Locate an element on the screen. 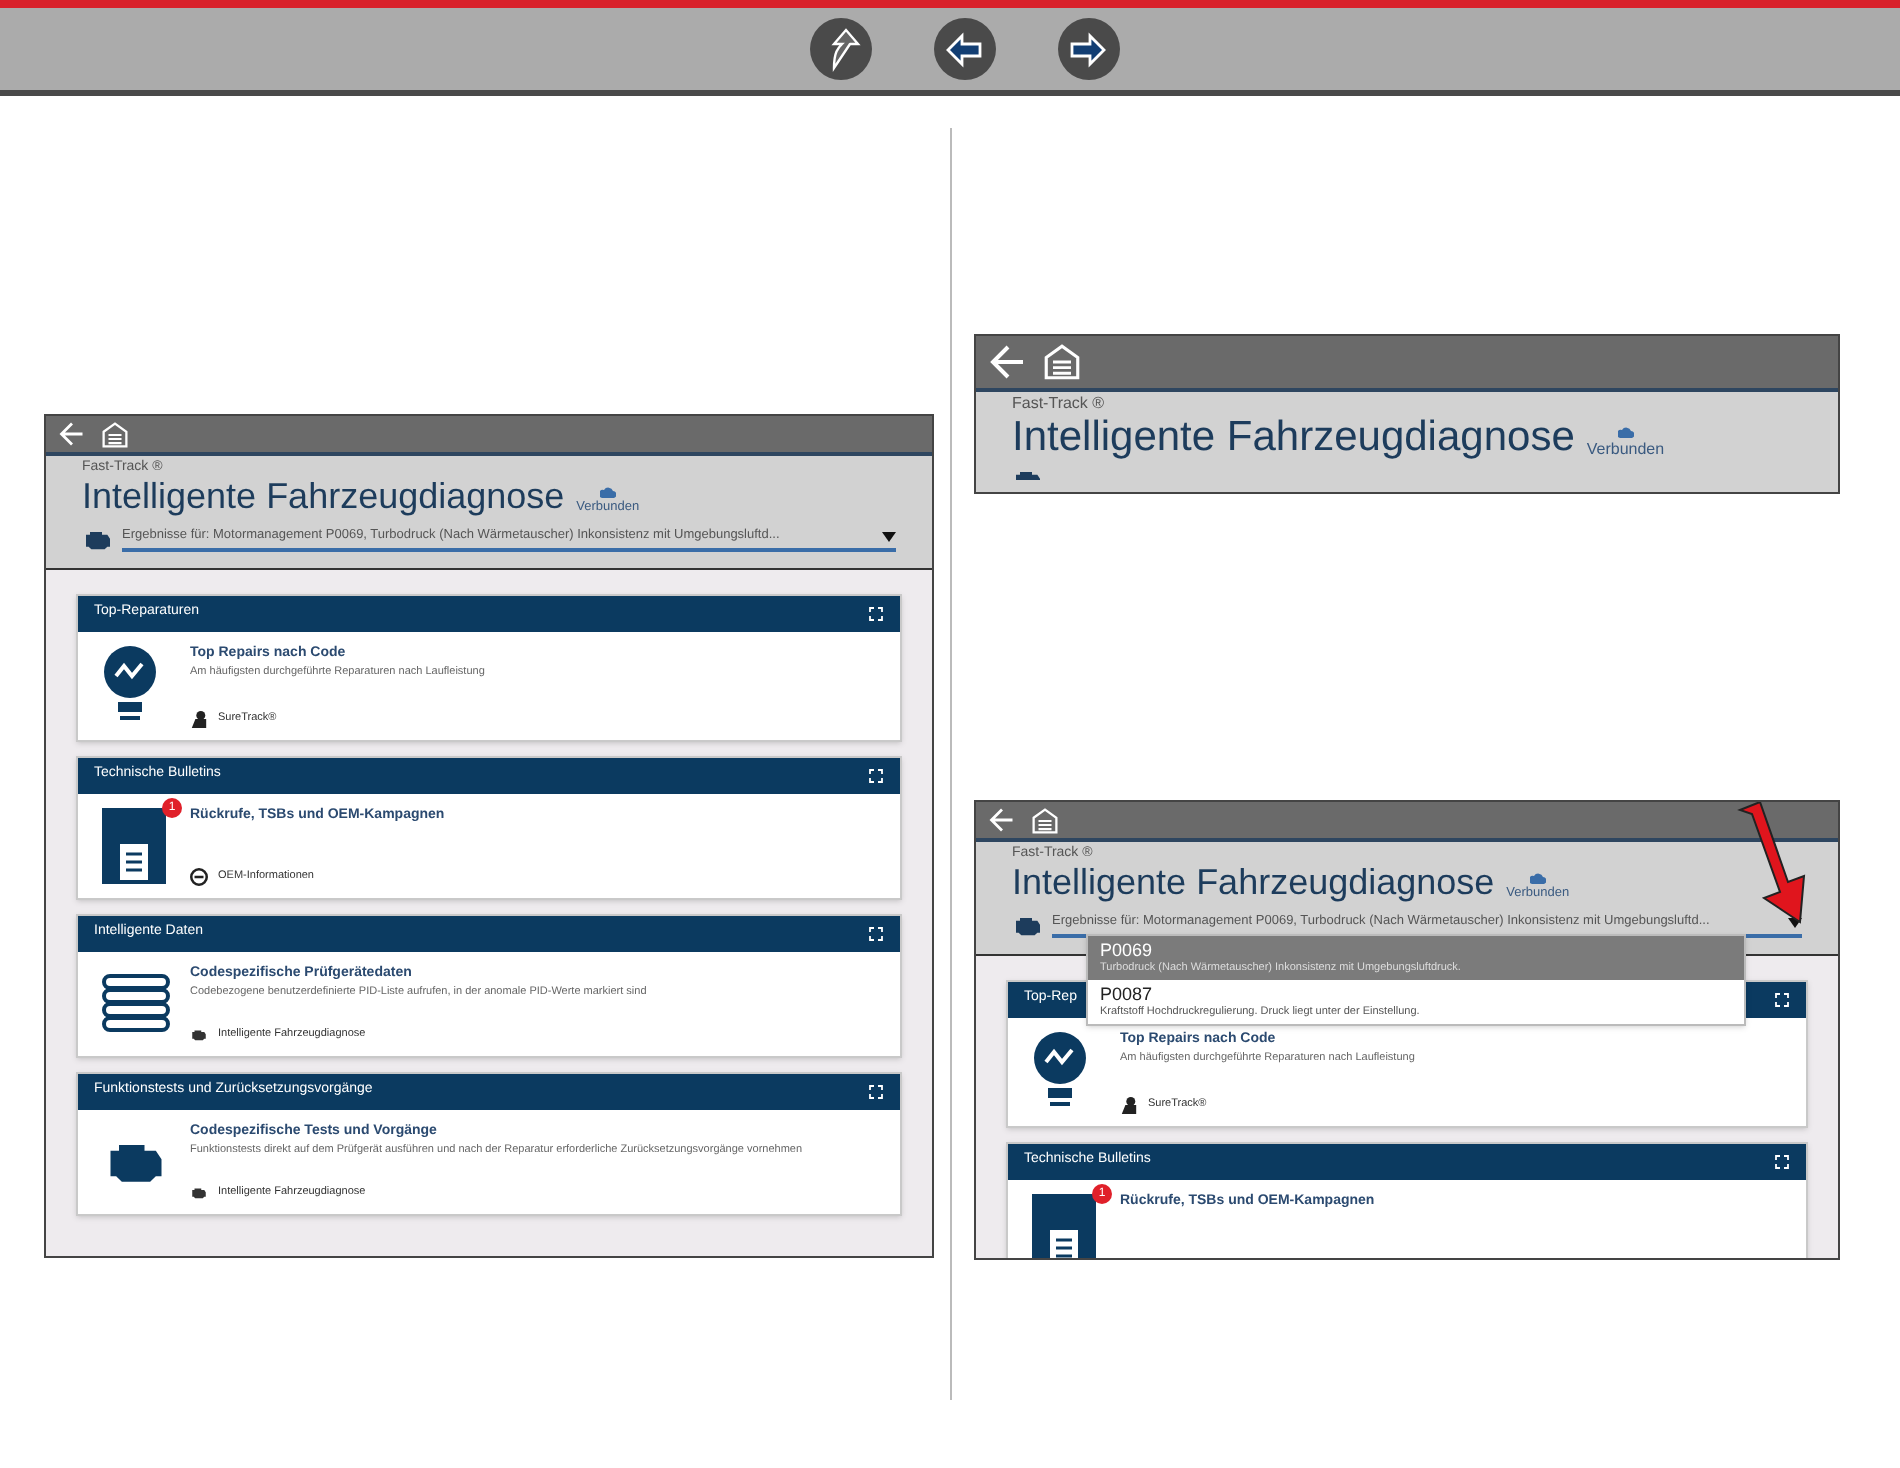  caret-icon is located at coordinates (889, 536).